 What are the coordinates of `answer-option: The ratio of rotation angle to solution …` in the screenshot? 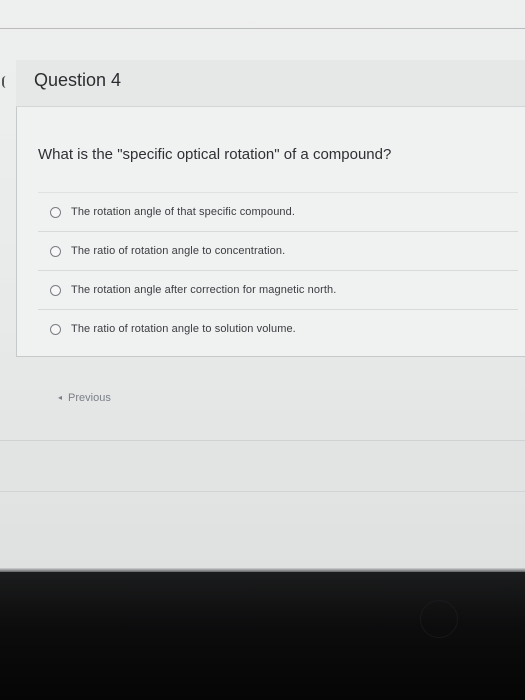 It's located at (278, 328).